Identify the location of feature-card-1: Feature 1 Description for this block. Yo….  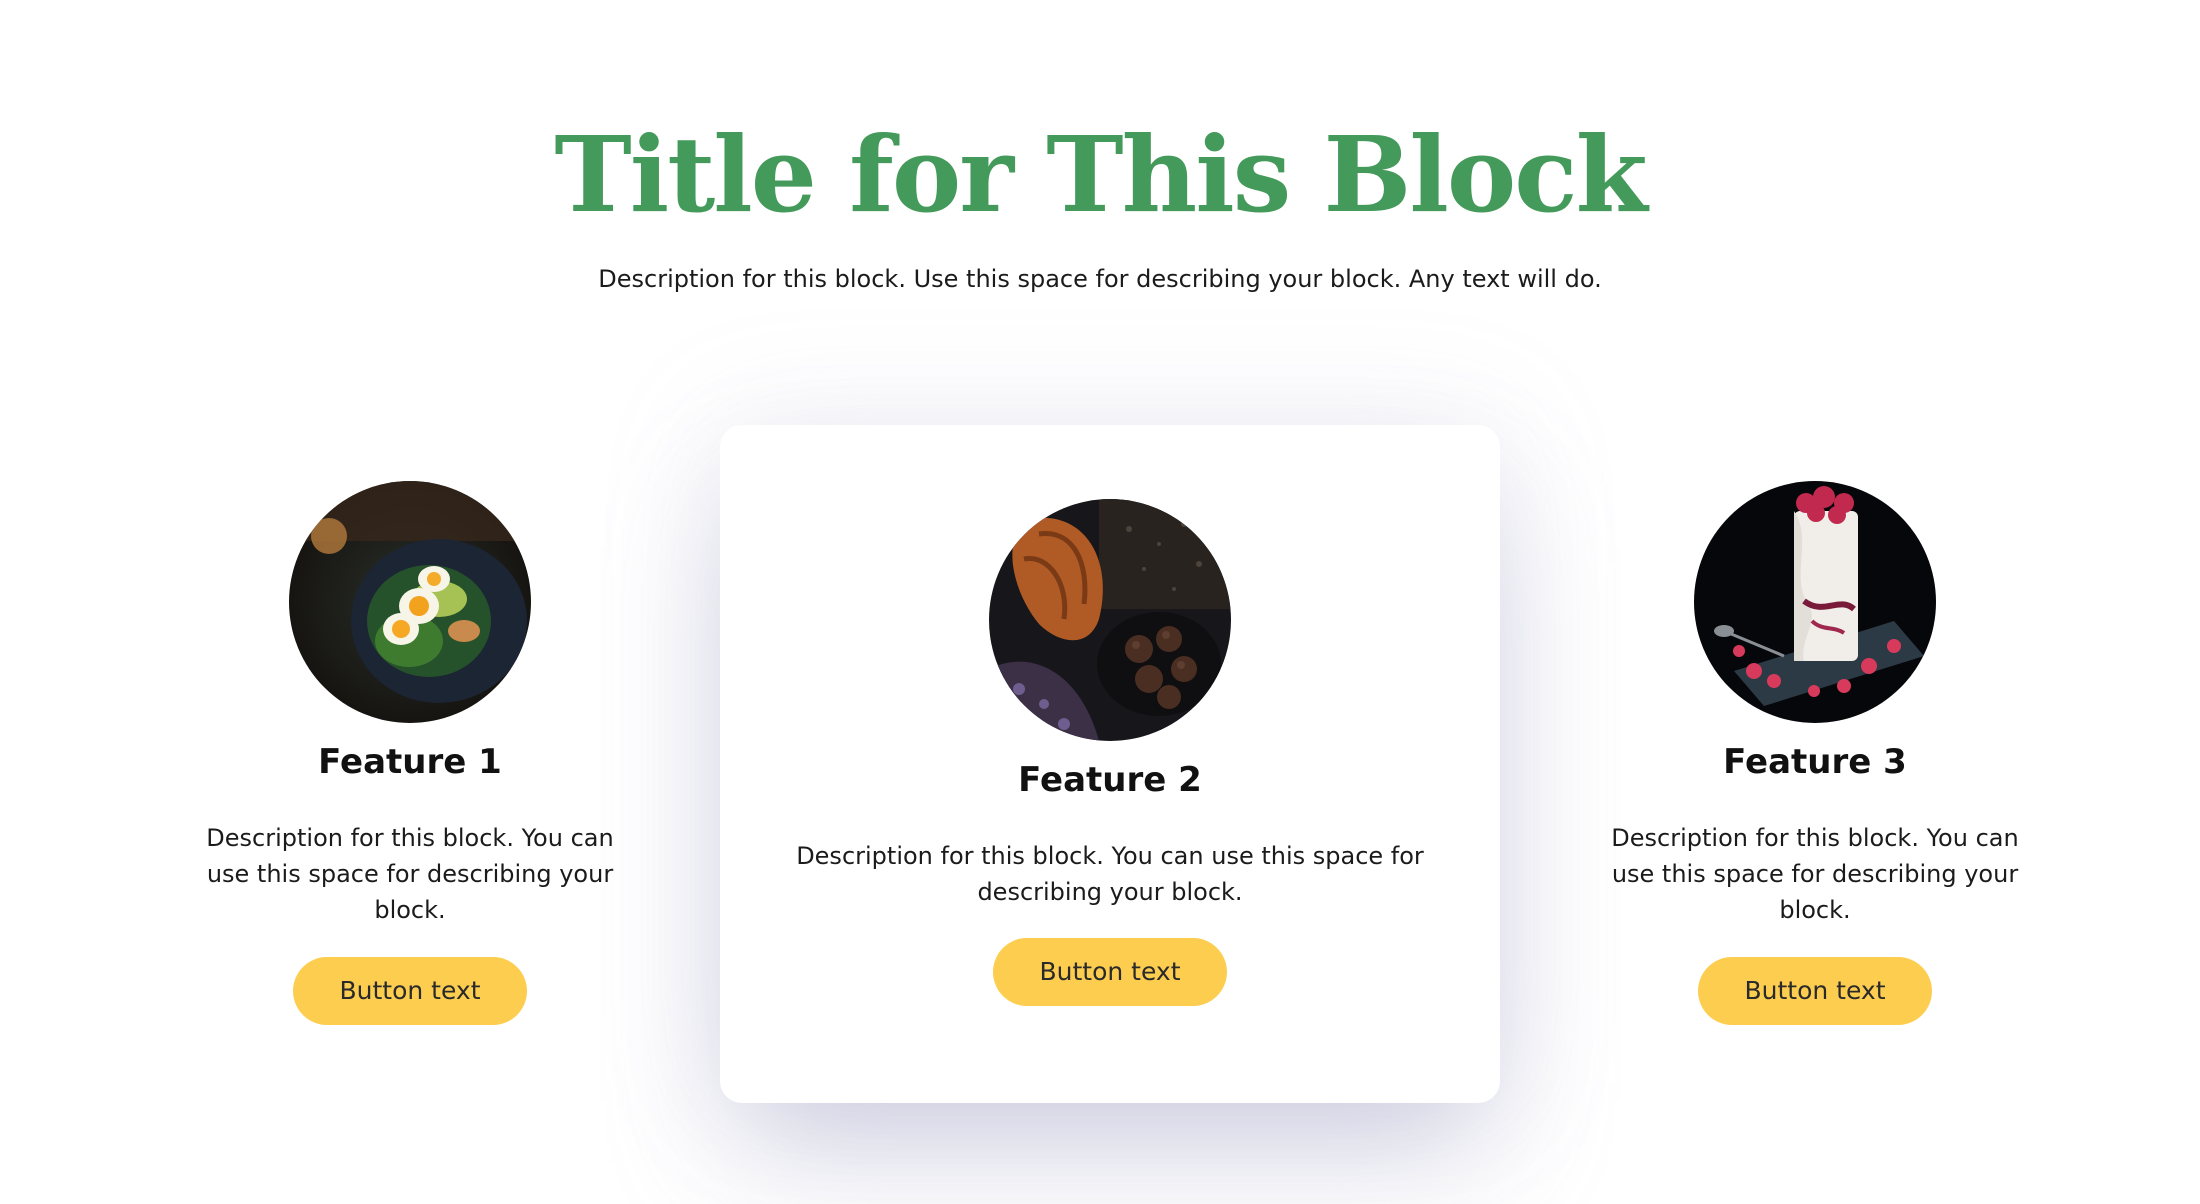
(410, 750).